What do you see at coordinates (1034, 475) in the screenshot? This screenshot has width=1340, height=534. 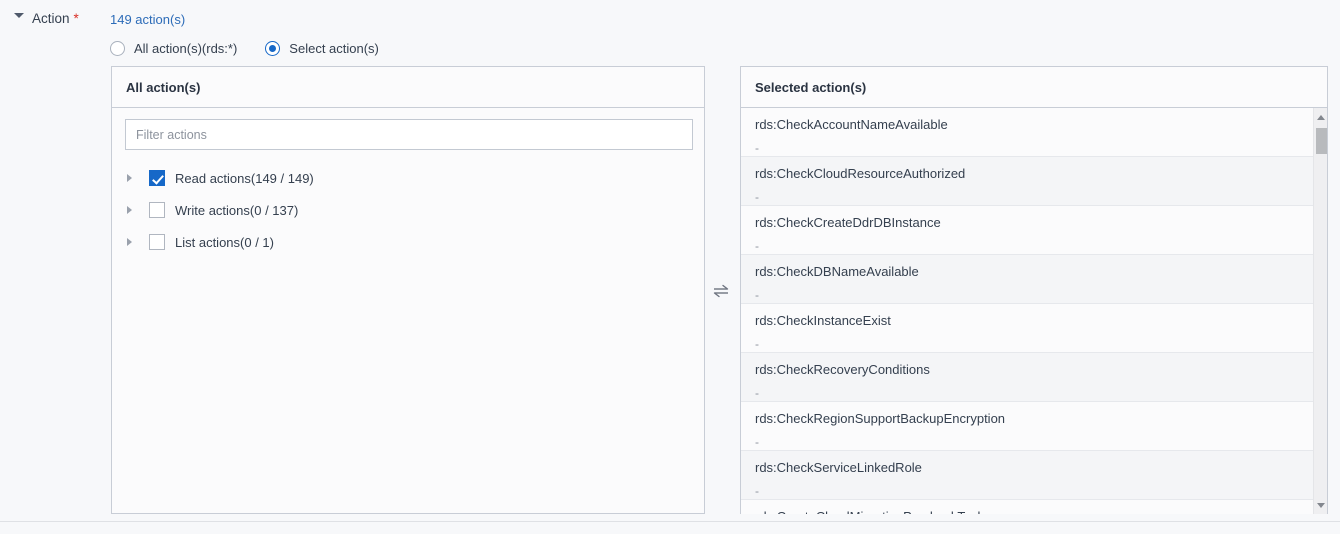 I see `list-item: rds:CheckServiceLinkedRole -` at bounding box center [1034, 475].